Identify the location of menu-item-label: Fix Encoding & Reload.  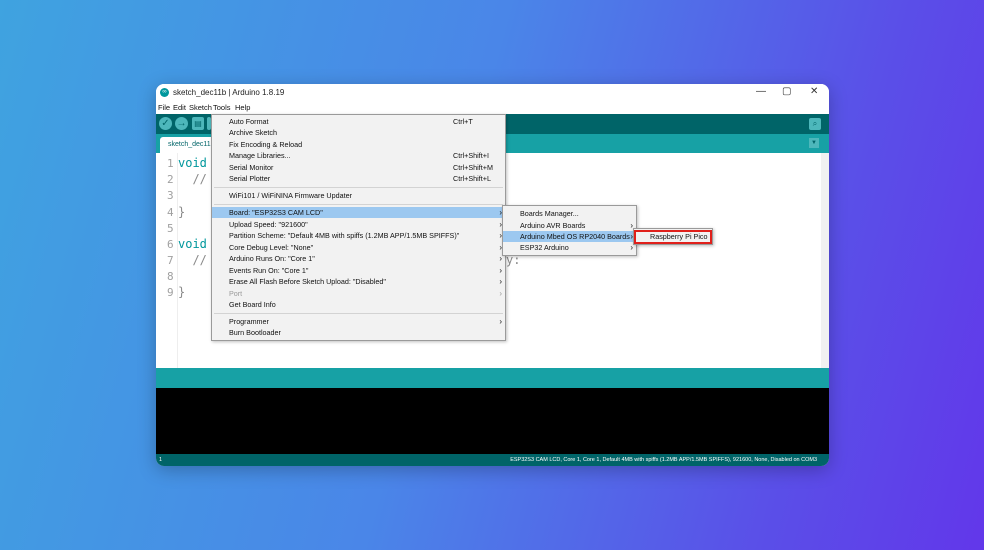
(266, 144).